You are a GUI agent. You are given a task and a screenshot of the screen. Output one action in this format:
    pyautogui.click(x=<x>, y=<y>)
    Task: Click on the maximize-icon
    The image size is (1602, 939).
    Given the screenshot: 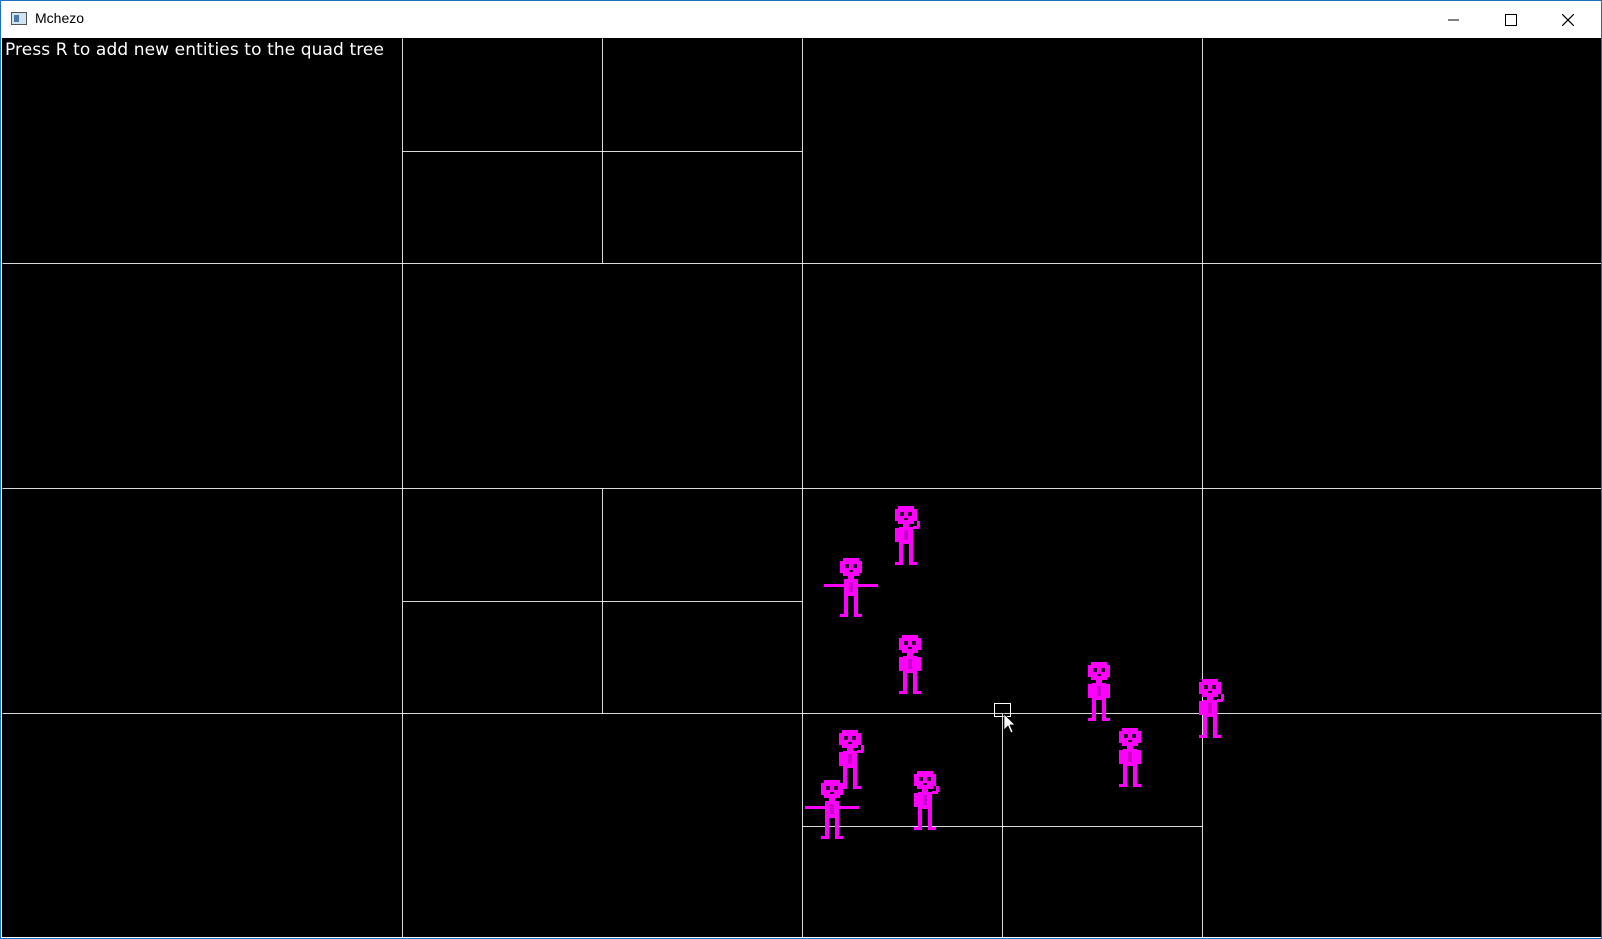 What is the action you would take?
    pyautogui.click(x=1511, y=19)
    